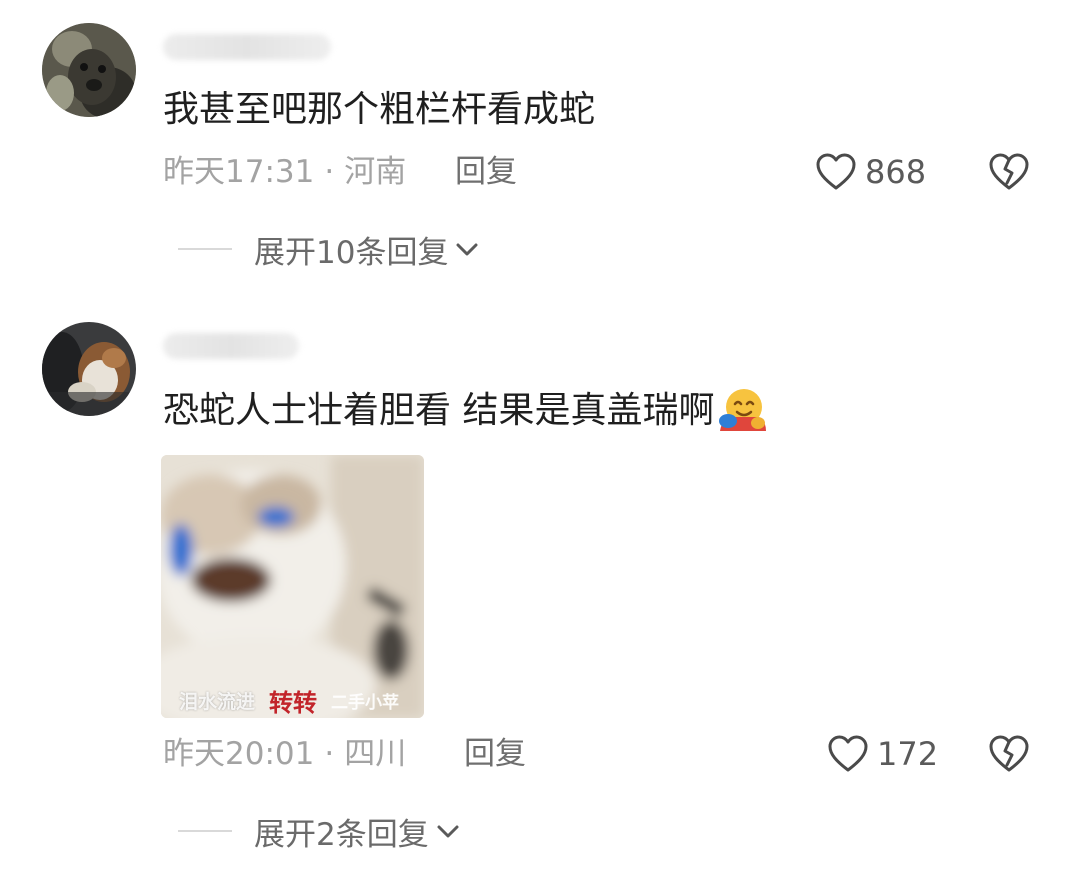 The image size is (1079, 871). I want to click on comment-location: 河南, so click(375, 172).